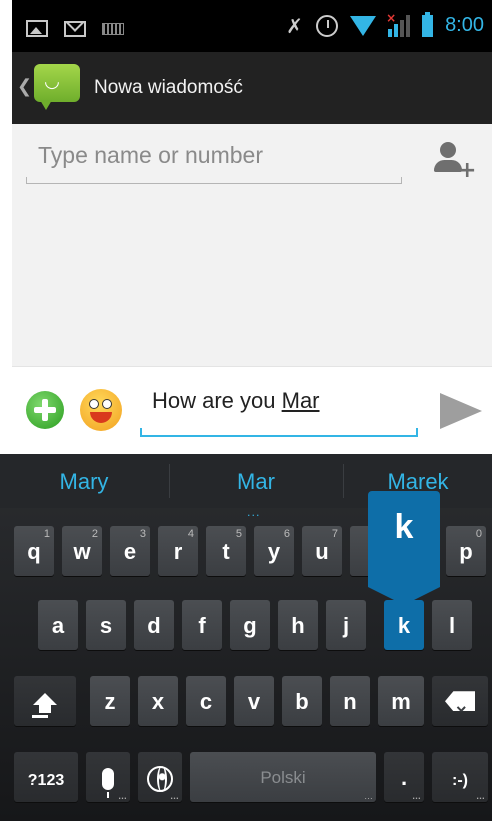 The height and width of the screenshot is (821, 492). Describe the element at coordinates (206, 701) in the screenshot. I see `key-c: c` at that location.